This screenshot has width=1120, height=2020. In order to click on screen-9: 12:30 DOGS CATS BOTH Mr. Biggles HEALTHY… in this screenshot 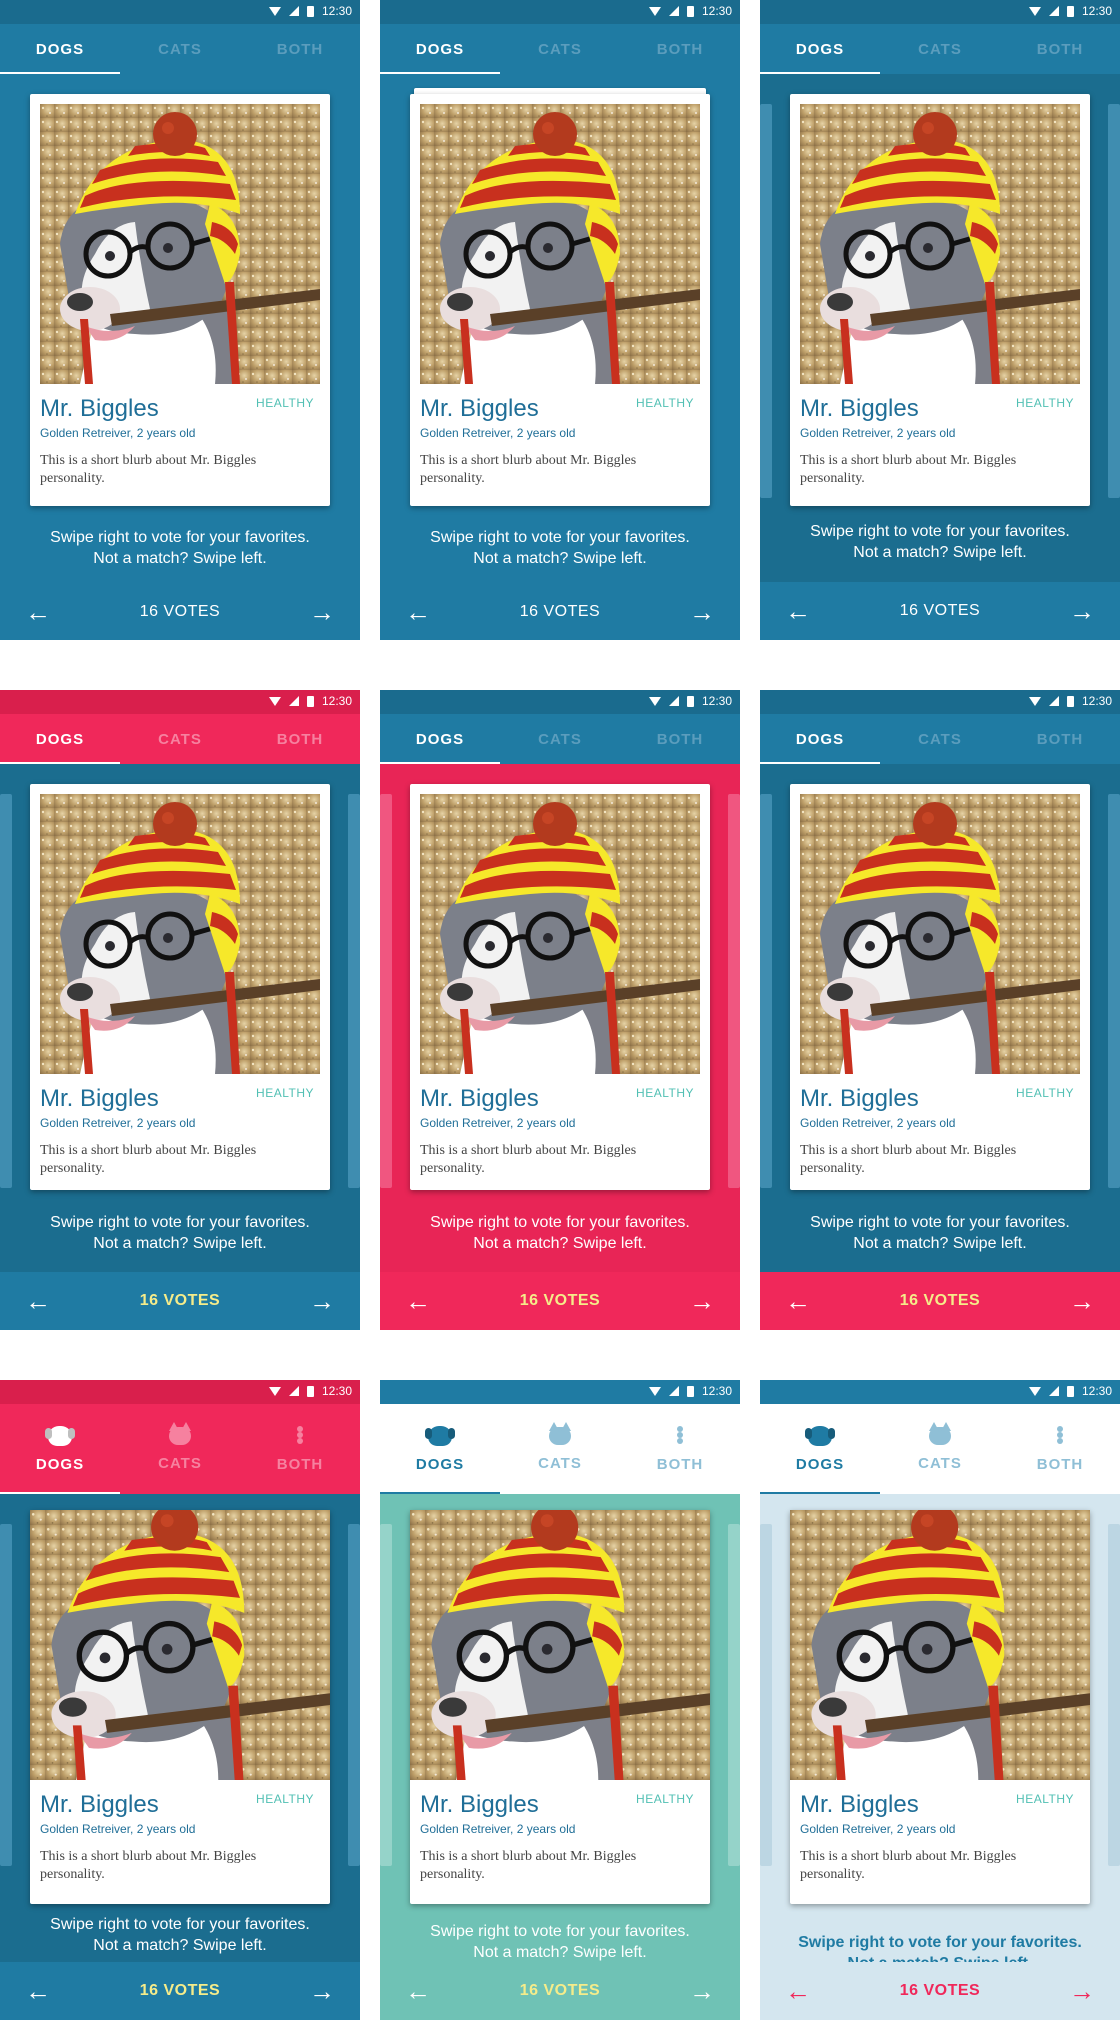, I will do `click(940, 1700)`.